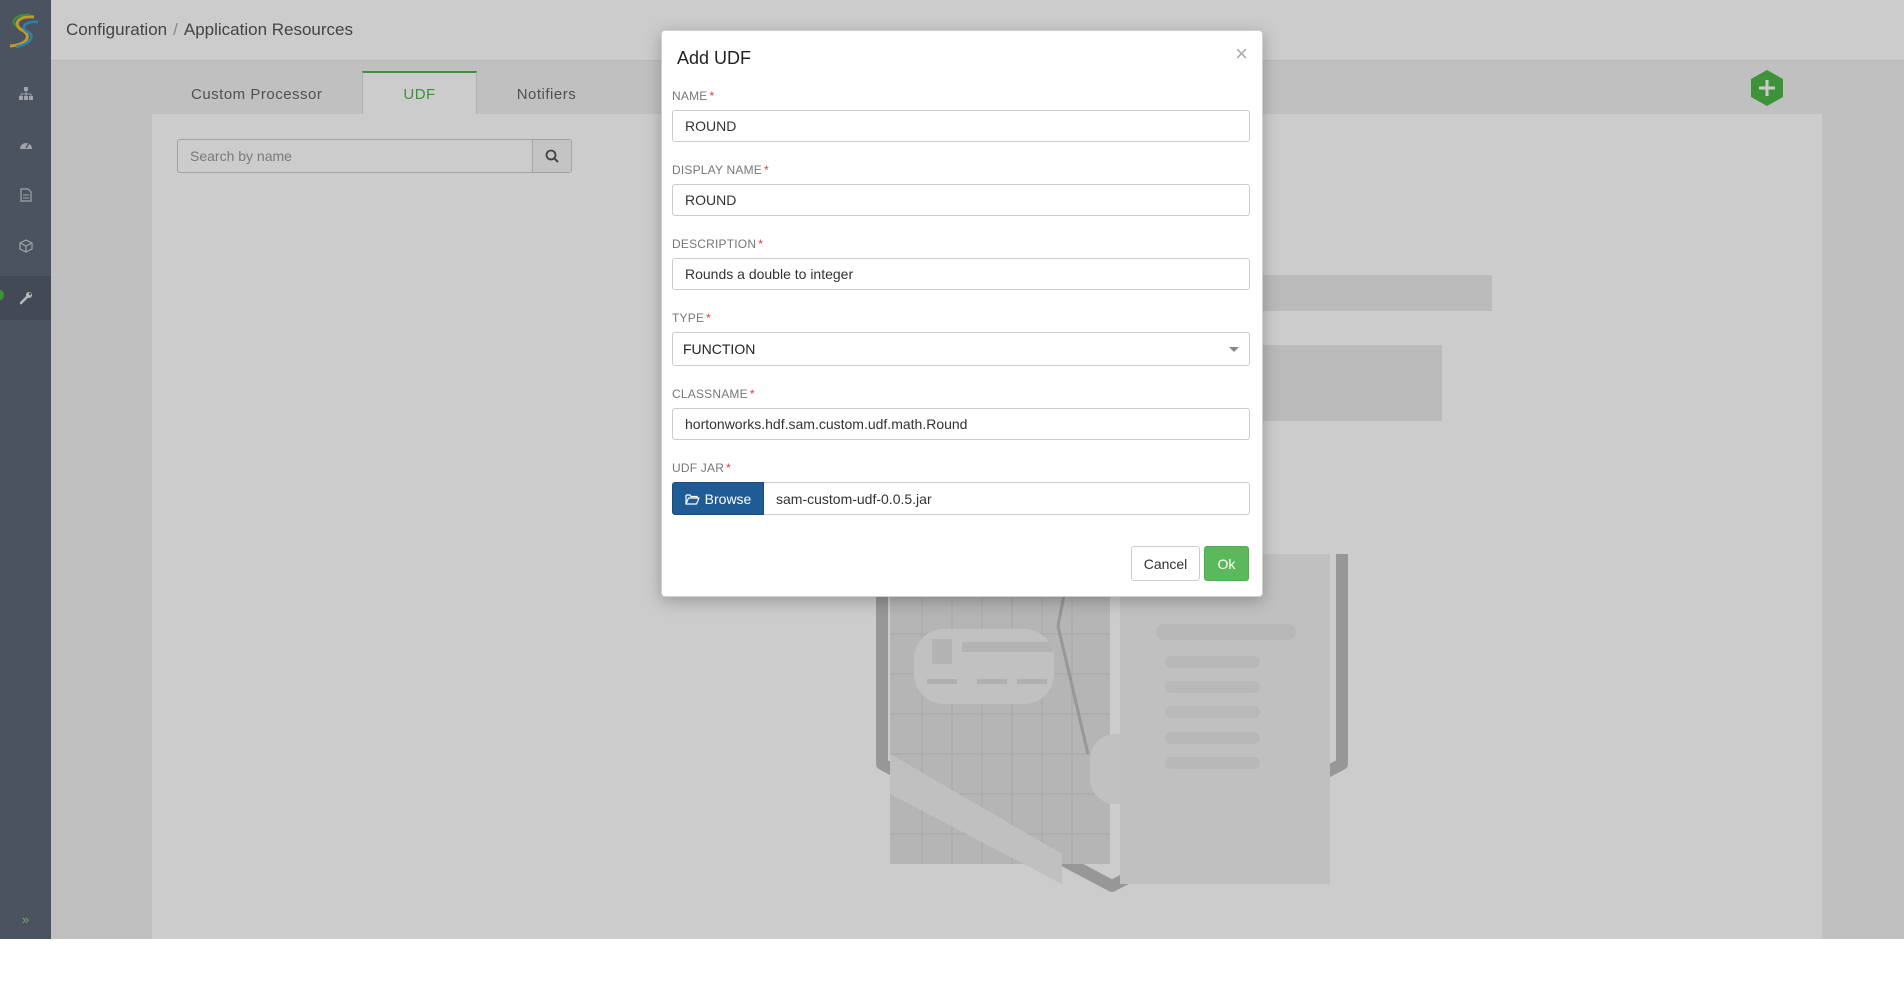 The width and height of the screenshot is (1904, 984). What do you see at coordinates (961, 274) in the screenshot?
I see `description-field: Rounds a double to integer` at bounding box center [961, 274].